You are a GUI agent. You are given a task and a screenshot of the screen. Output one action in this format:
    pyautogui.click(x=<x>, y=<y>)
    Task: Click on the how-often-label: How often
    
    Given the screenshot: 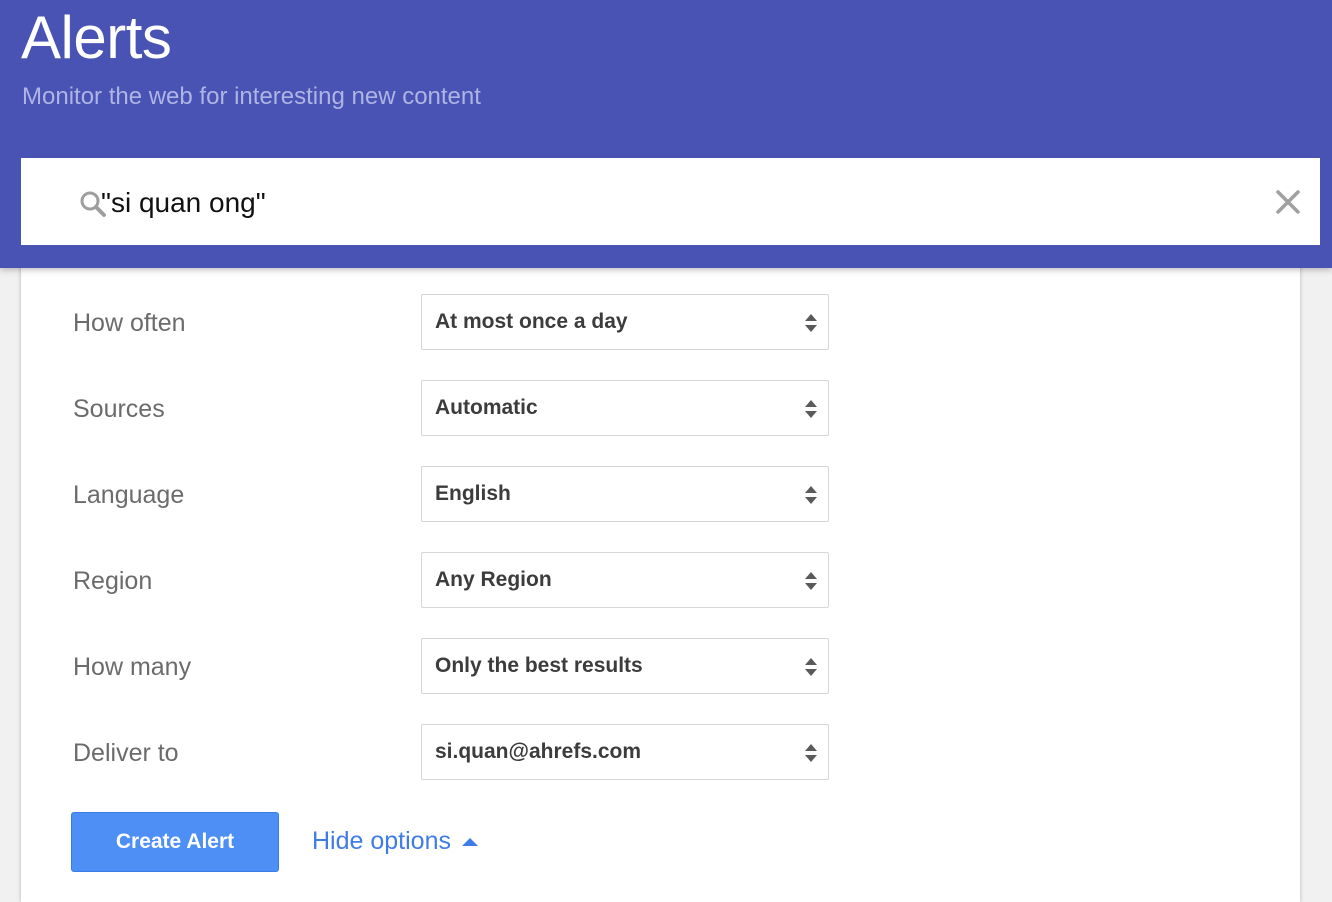 What is the action you would take?
    pyautogui.click(x=129, y=323)
    